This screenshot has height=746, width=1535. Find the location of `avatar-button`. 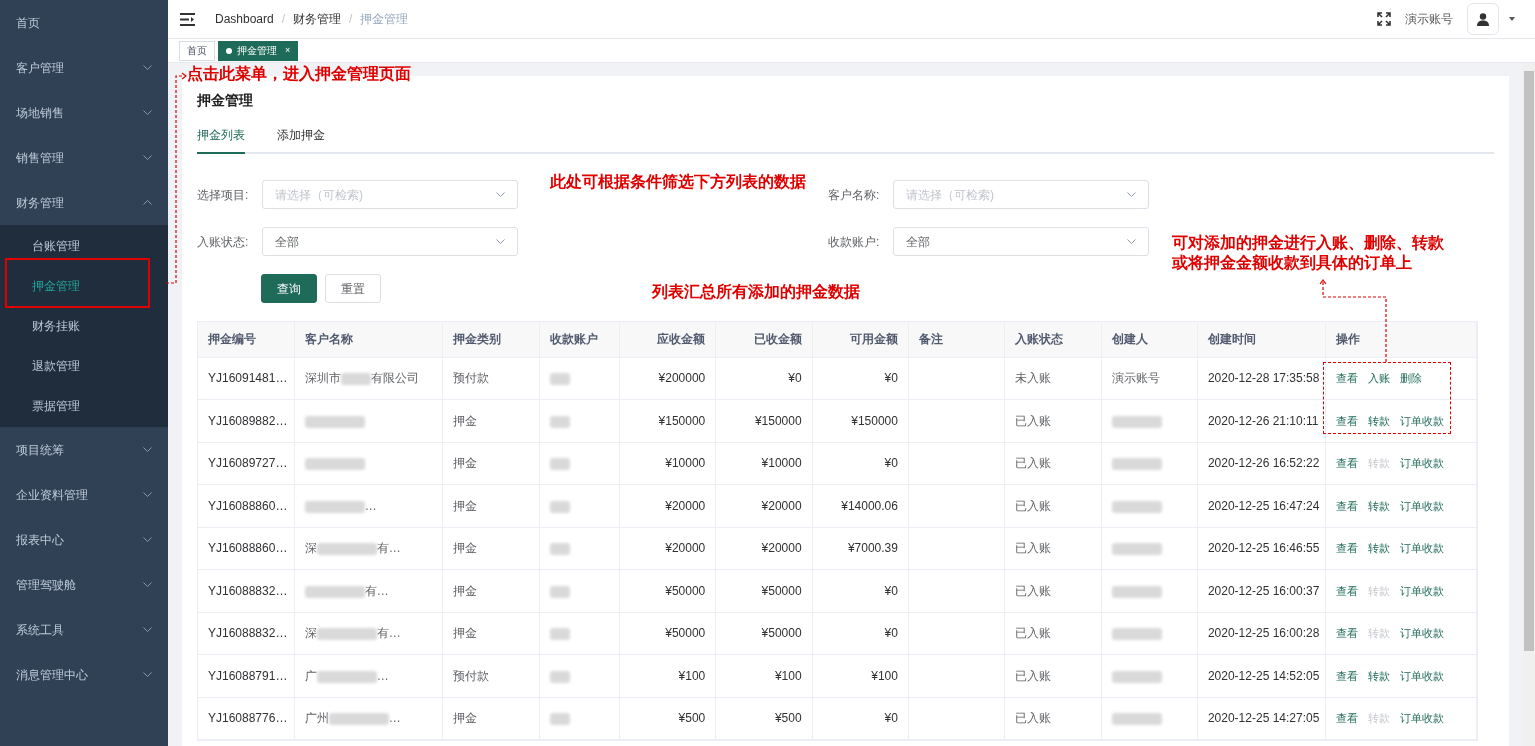

avatar-button is located at coordinates (1483, 19).